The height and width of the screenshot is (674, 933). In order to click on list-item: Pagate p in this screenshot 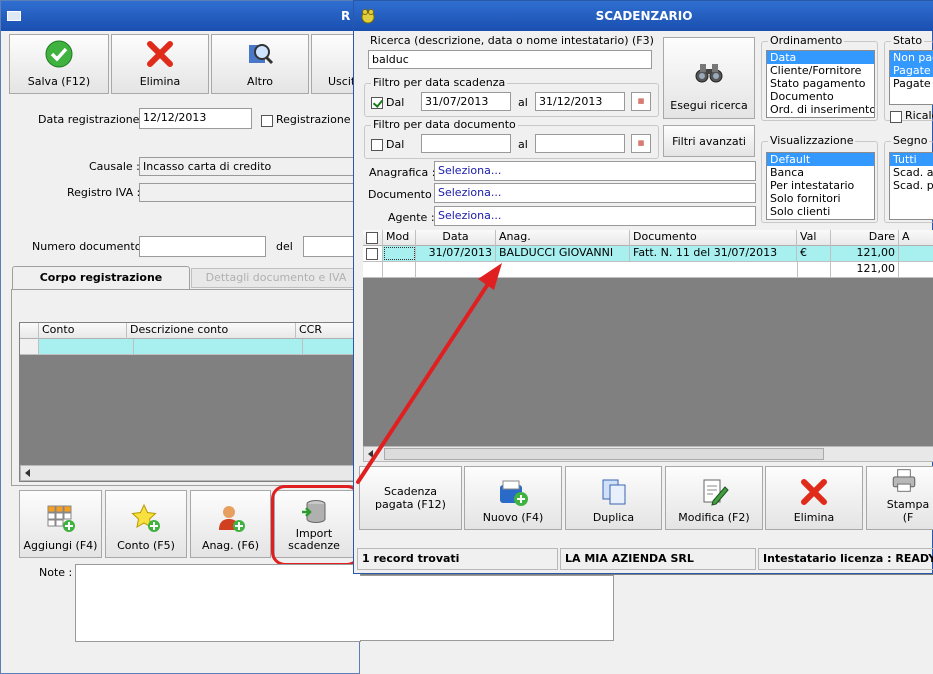, I will do `click(911, 70)`.